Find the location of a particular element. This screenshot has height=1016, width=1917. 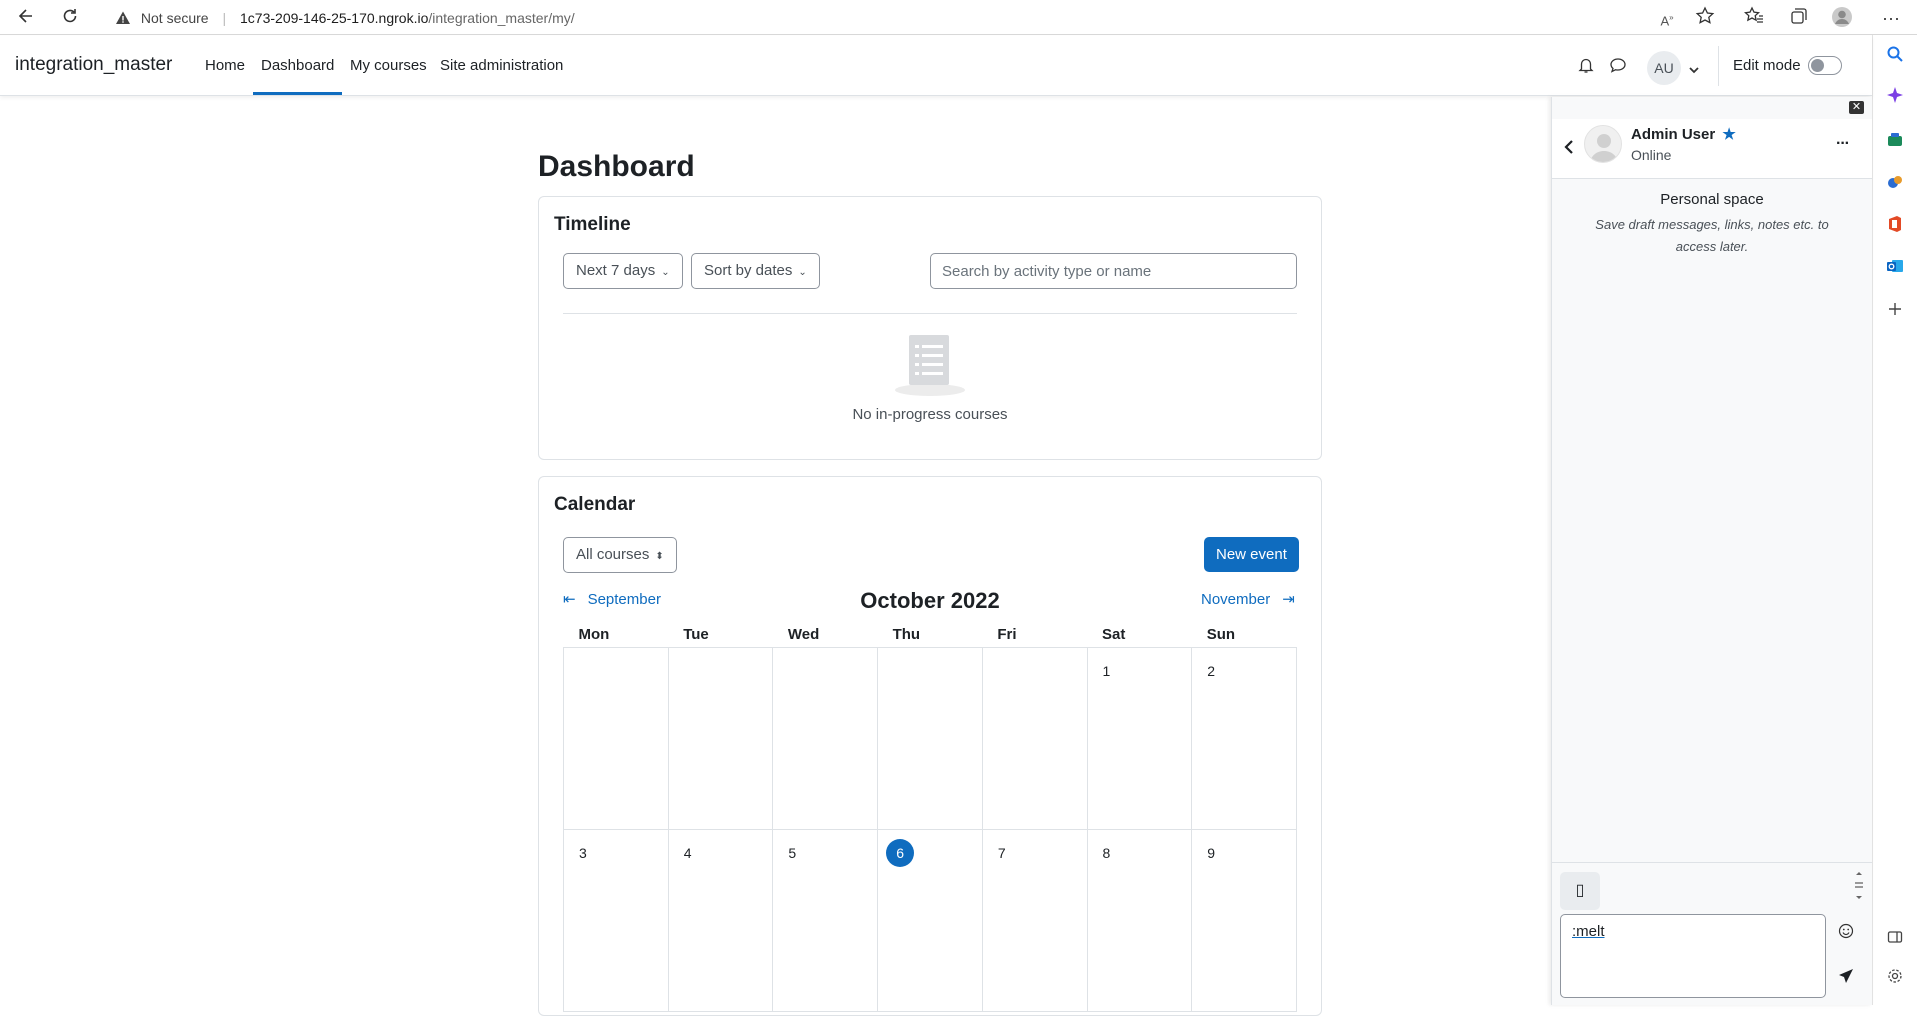

avatar is located at coordinates (1603, 144).